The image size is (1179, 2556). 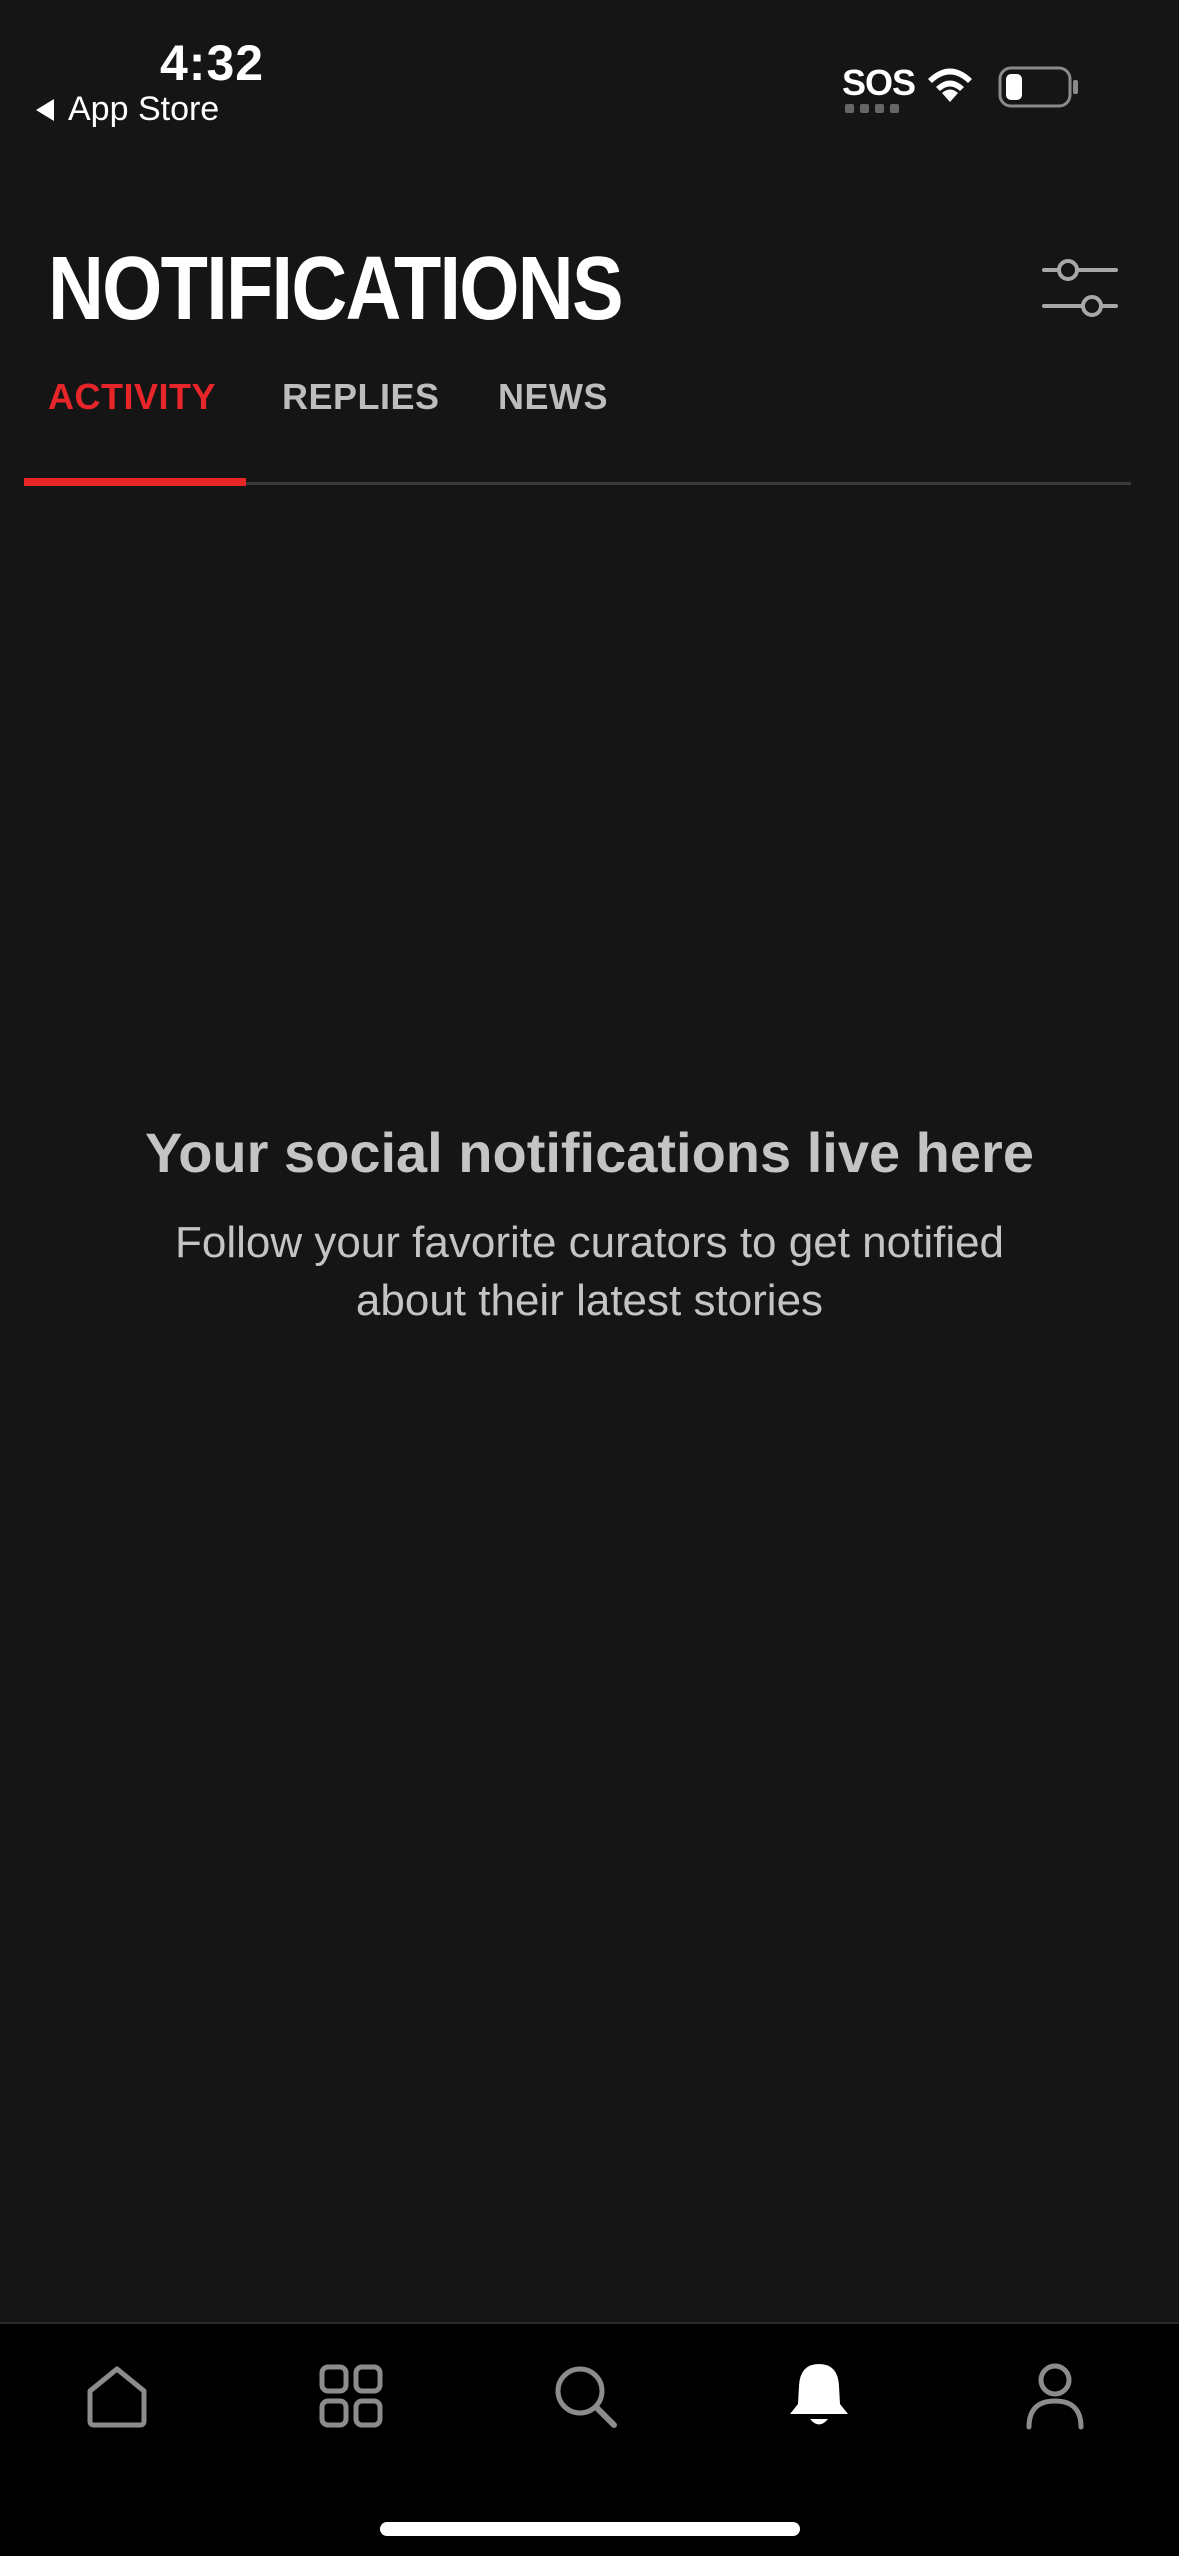 I want to click on bell-icon, so click(x=819, y=2394).